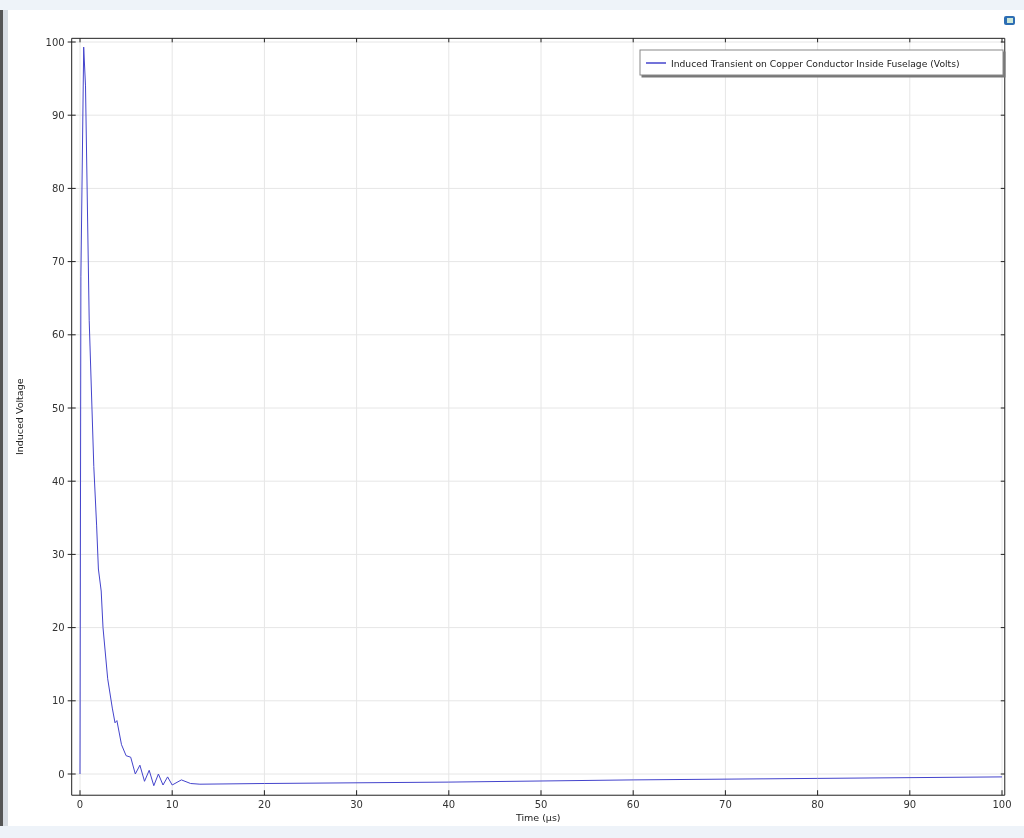  Describe the element at coordinates (815, 63) in the screenshot. I see `legend-label: Induced Transient on Copper Conductor Inside Fuselage (Volts)` at that location.